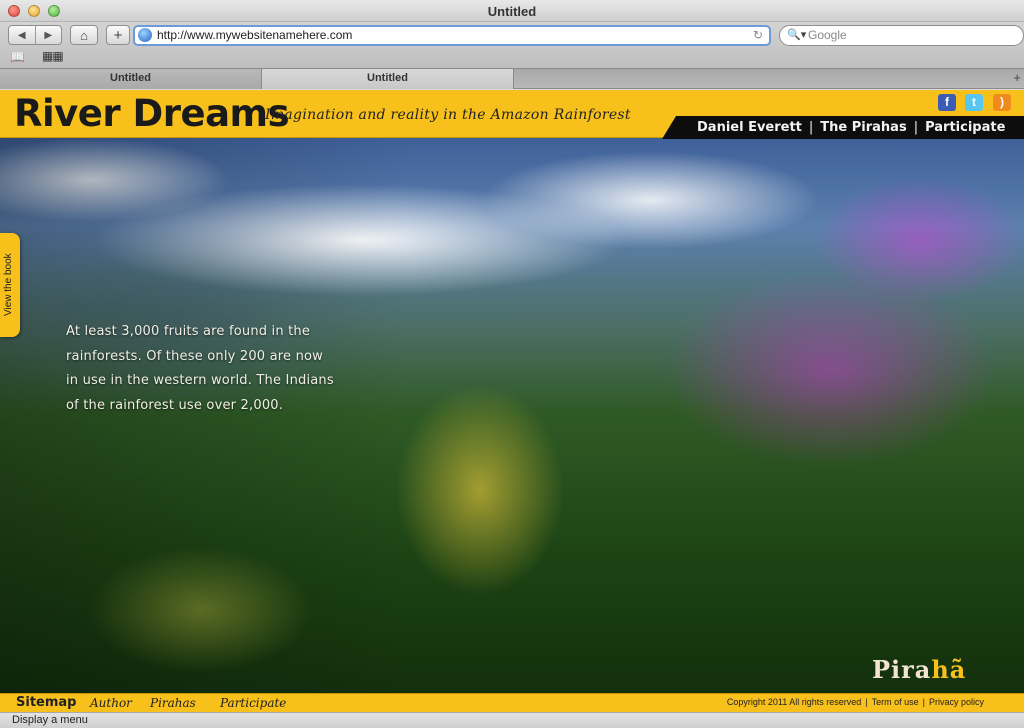 The width and height of the screenshot is (1024, 728). What do you see at coordinates (388, 79) in the screenshot?
I see `tab-untitled-2: Untitled` at bounding box center [388, 79].